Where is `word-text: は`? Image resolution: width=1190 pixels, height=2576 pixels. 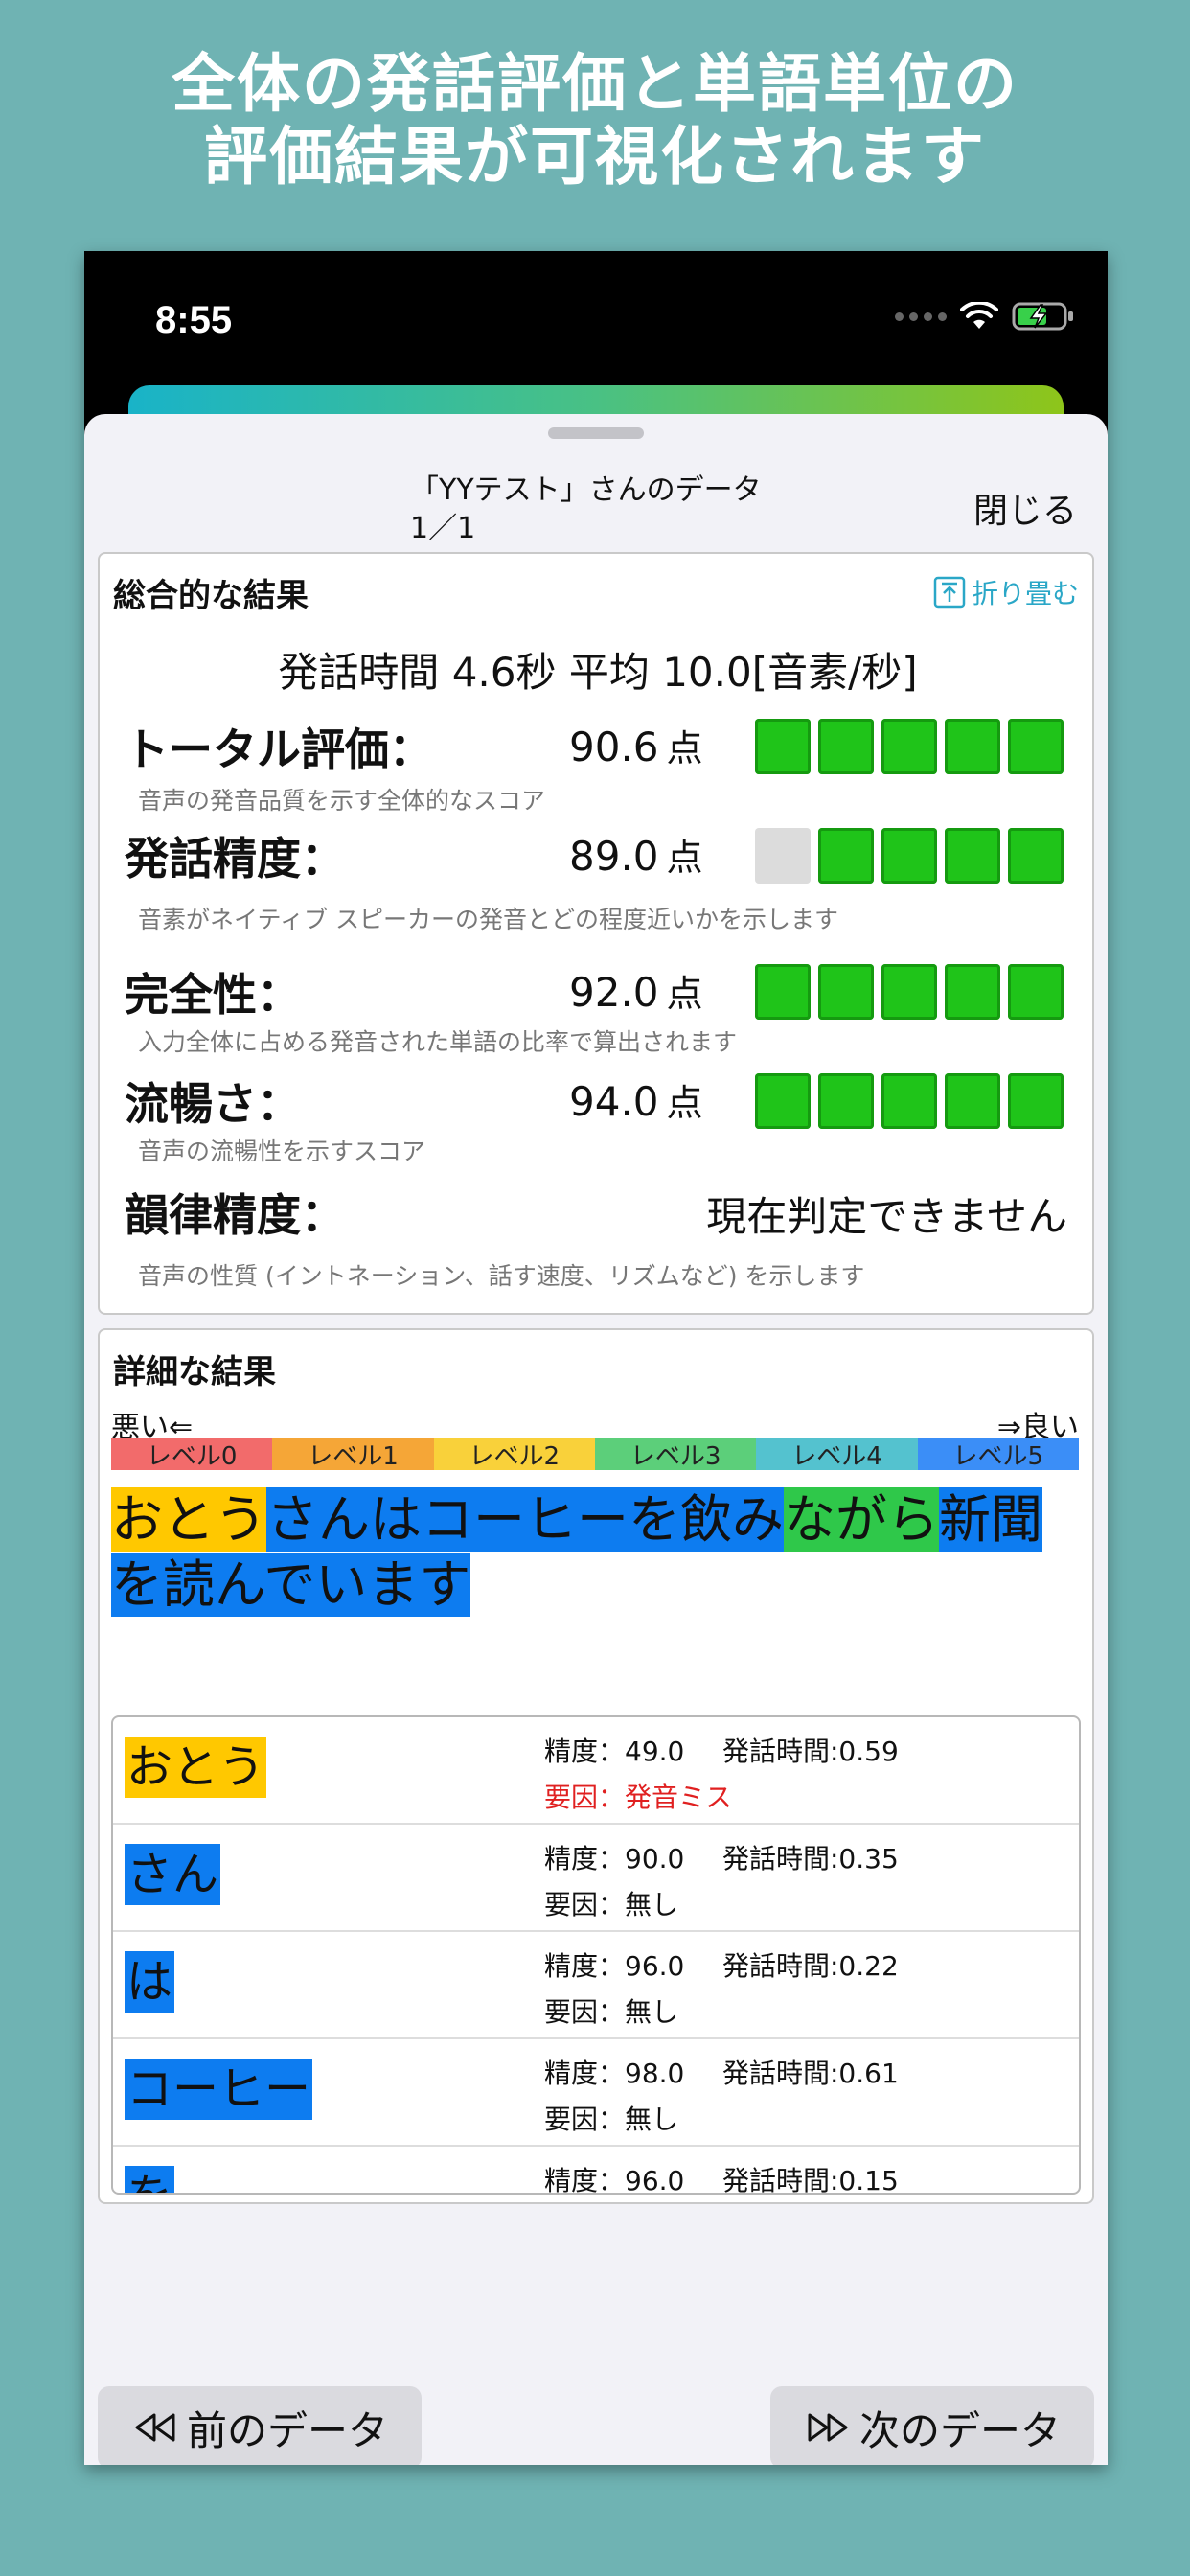
word-text: は is located at coordinates (150, 1981).